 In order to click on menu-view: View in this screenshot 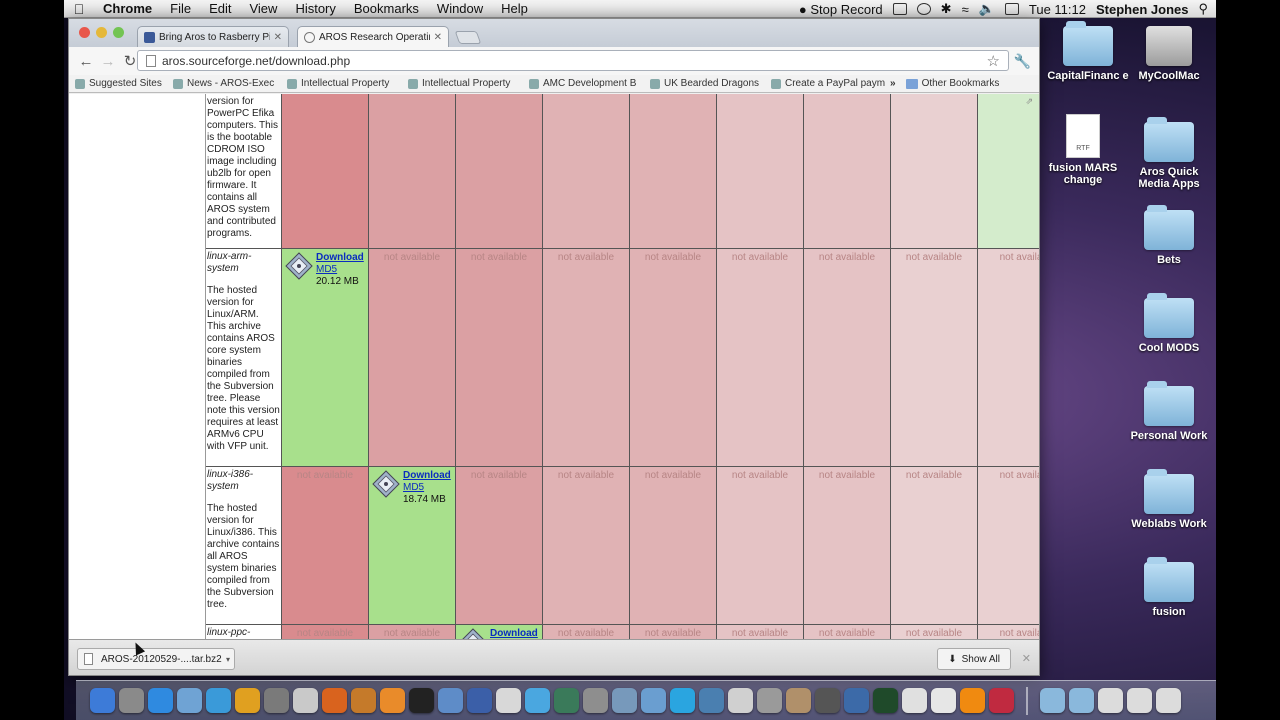, I will do `click(263, 8)`.